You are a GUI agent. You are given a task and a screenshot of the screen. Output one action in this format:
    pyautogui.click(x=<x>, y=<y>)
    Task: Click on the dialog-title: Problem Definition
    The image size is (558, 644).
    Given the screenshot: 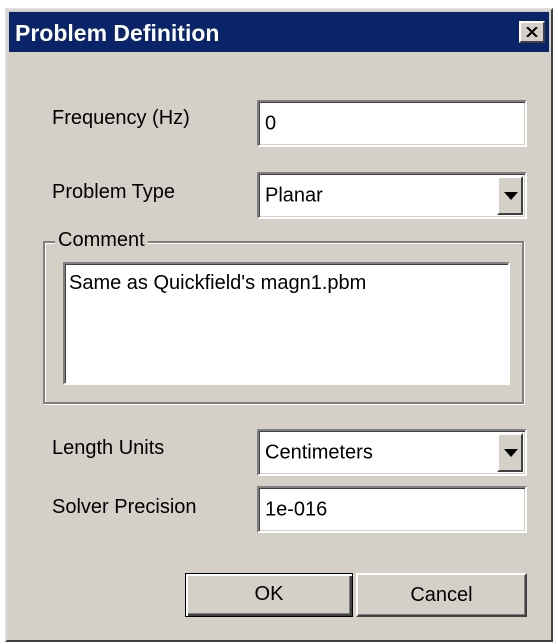 What is the action you would take?
    pyautogui.click(x=117, y=33)
    